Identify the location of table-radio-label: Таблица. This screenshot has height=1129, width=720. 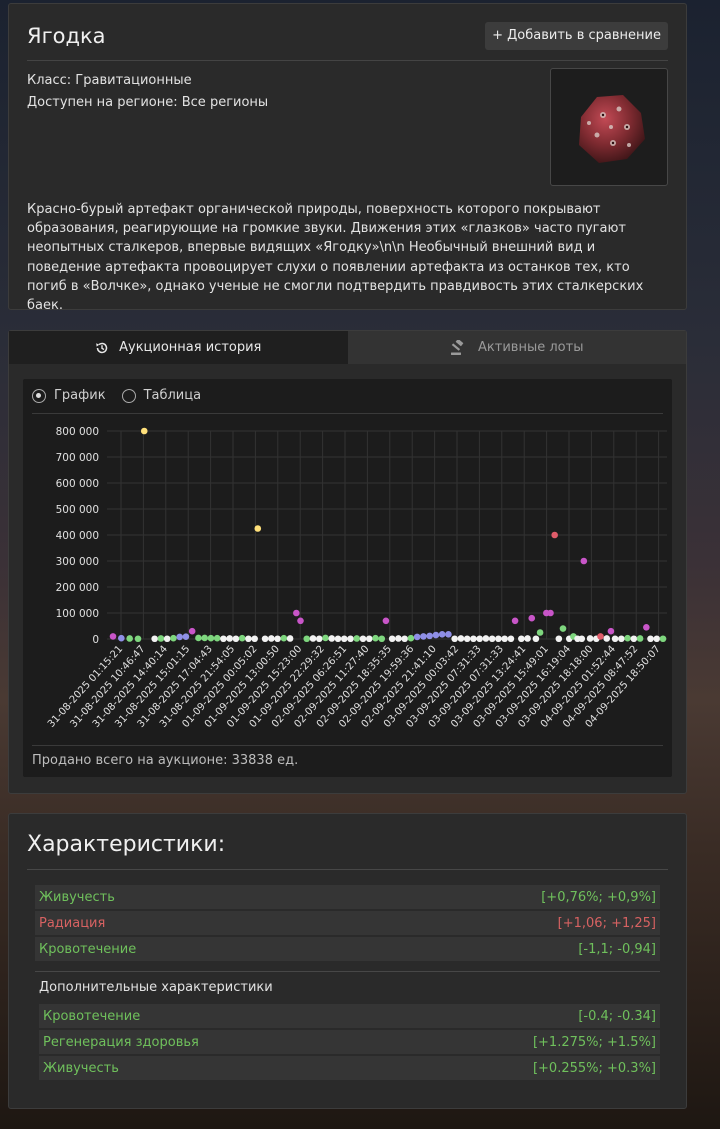
(173, 395).